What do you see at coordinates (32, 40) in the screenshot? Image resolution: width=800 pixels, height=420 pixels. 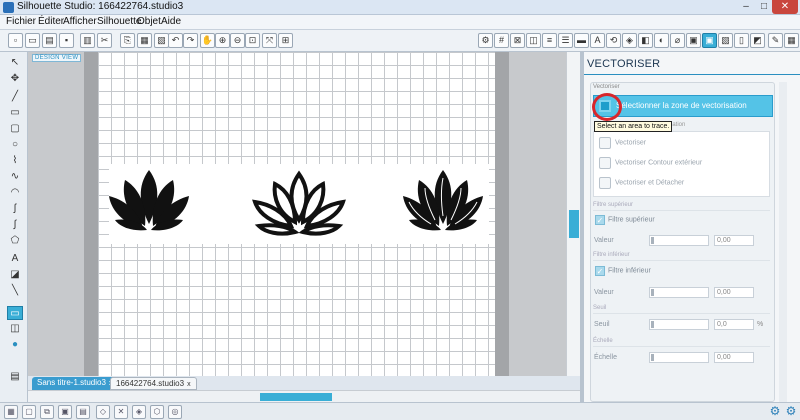 I see `open-folder-icon: ▭` at bounding box center [32, 40].